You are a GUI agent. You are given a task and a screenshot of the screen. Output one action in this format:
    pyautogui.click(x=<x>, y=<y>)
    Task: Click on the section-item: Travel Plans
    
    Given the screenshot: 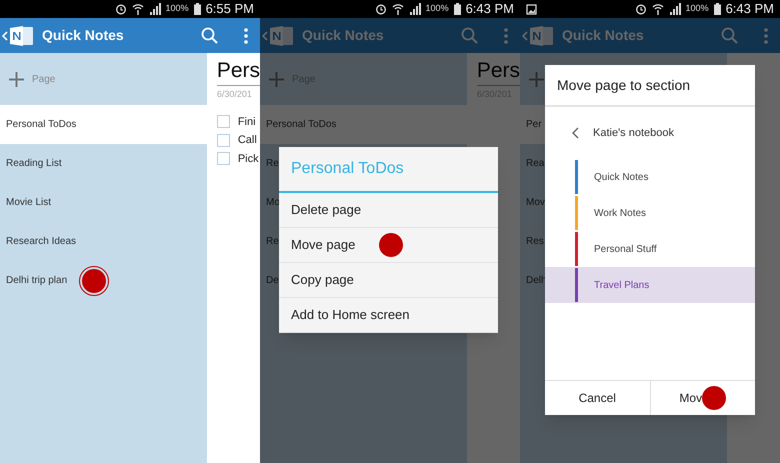 What is the action you would take?
    pyautogui.click(x=650, y=285)
    